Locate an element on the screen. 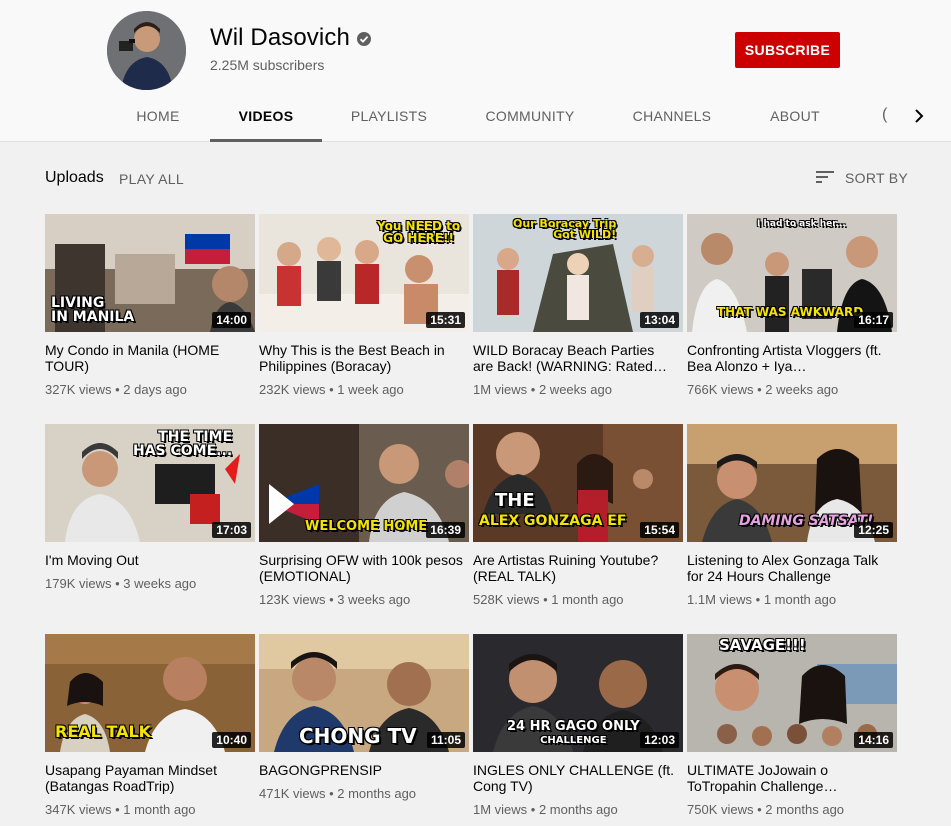 This screenshot has height=826, width=951. section-title: Uploads is located at coordinates (74, 177).